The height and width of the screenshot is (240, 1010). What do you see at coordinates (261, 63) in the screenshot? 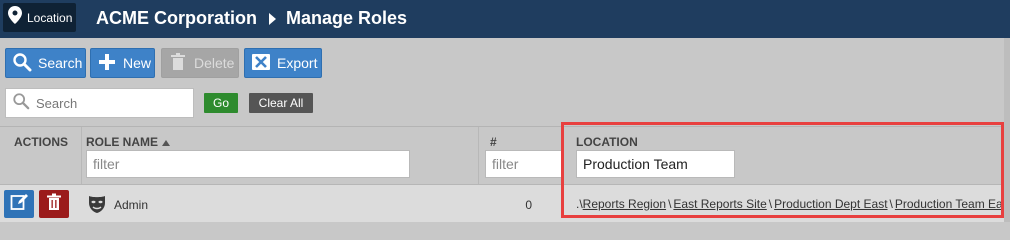
I see `export-x-icon` at bounding box center [261, 63].